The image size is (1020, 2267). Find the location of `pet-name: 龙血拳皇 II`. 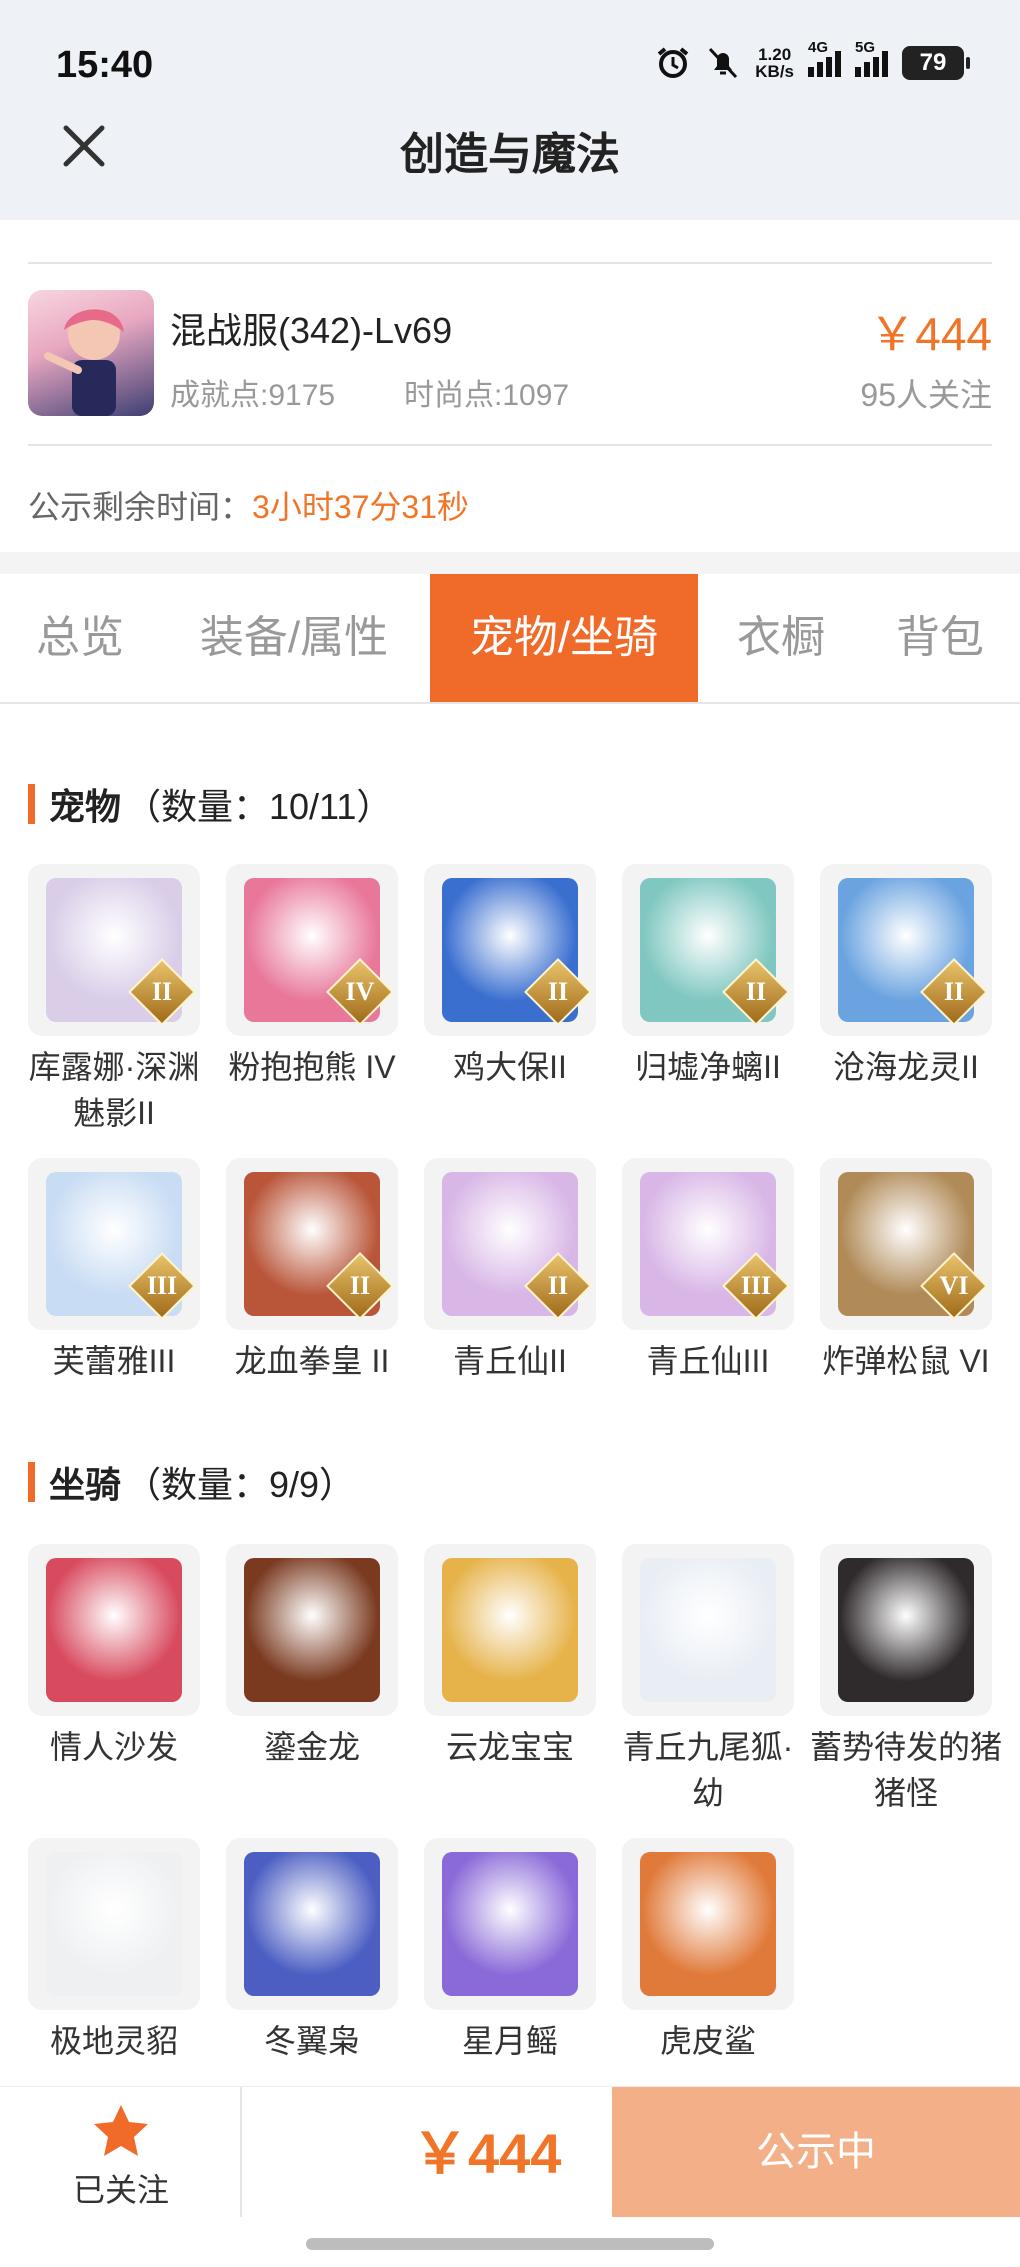

pet-name: 龙血拳皇 II is located at coordinates (312, 1361).